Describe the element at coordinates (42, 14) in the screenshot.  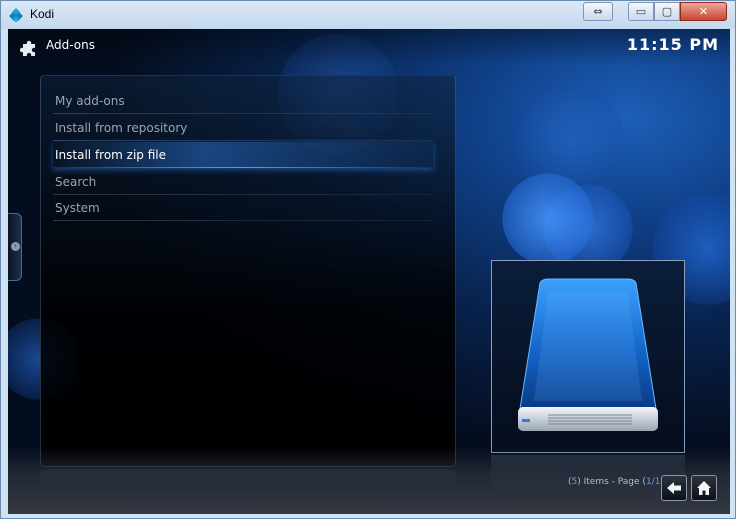
I see `window-title: Kodi` at that location.